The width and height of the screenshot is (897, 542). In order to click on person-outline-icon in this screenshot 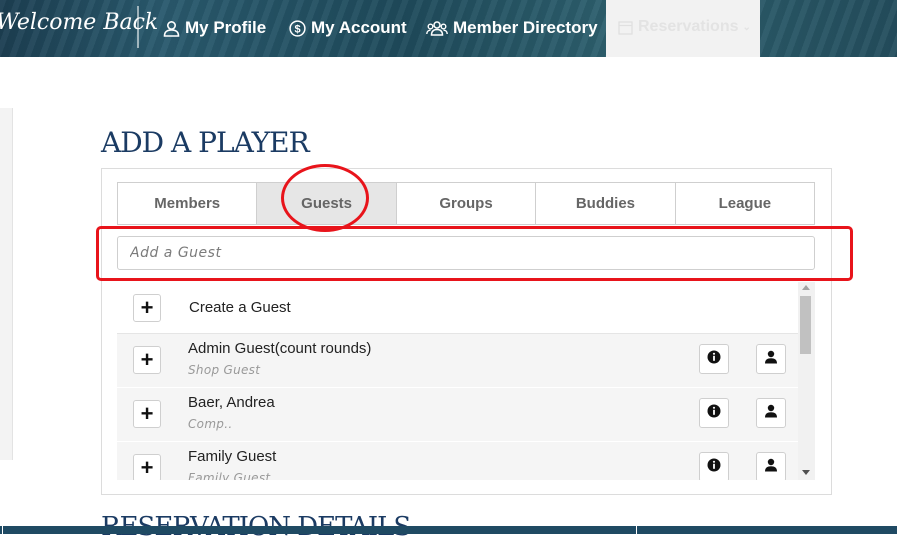, I will do `click(171, 28)`.